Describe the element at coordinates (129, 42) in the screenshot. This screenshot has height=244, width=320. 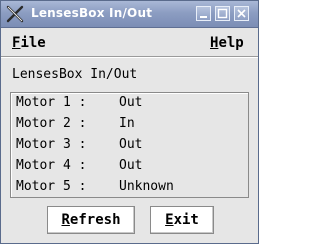
I see `menu-bar: File Help` at that location.